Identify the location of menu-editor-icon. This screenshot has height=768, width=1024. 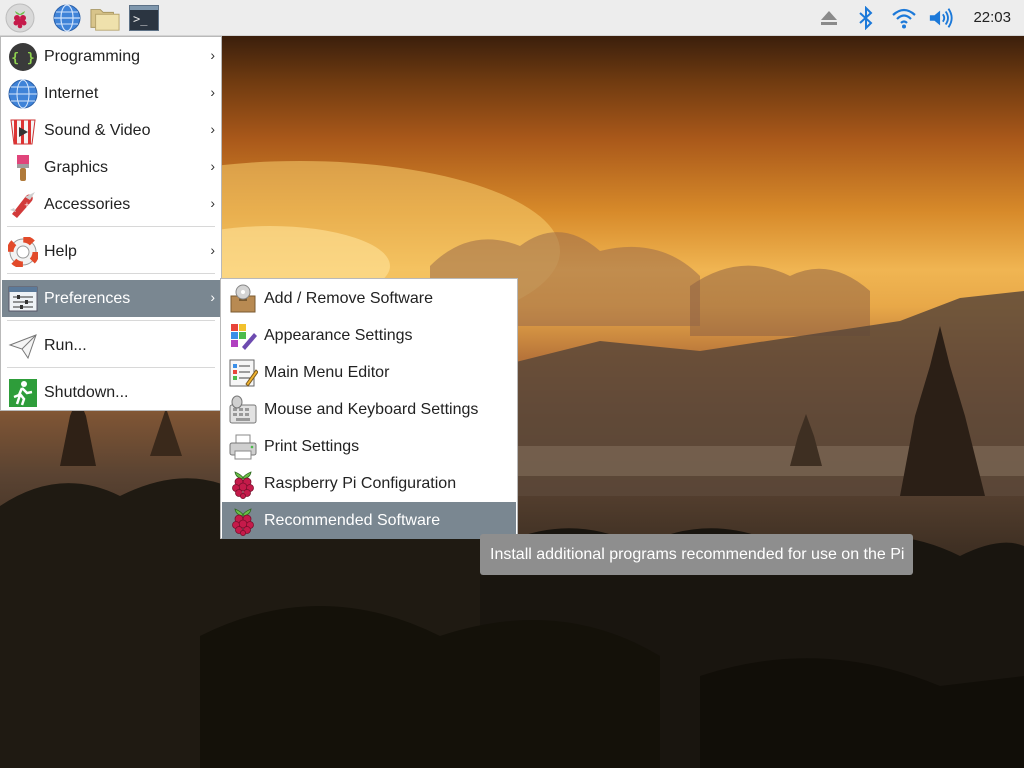
(243, 373).